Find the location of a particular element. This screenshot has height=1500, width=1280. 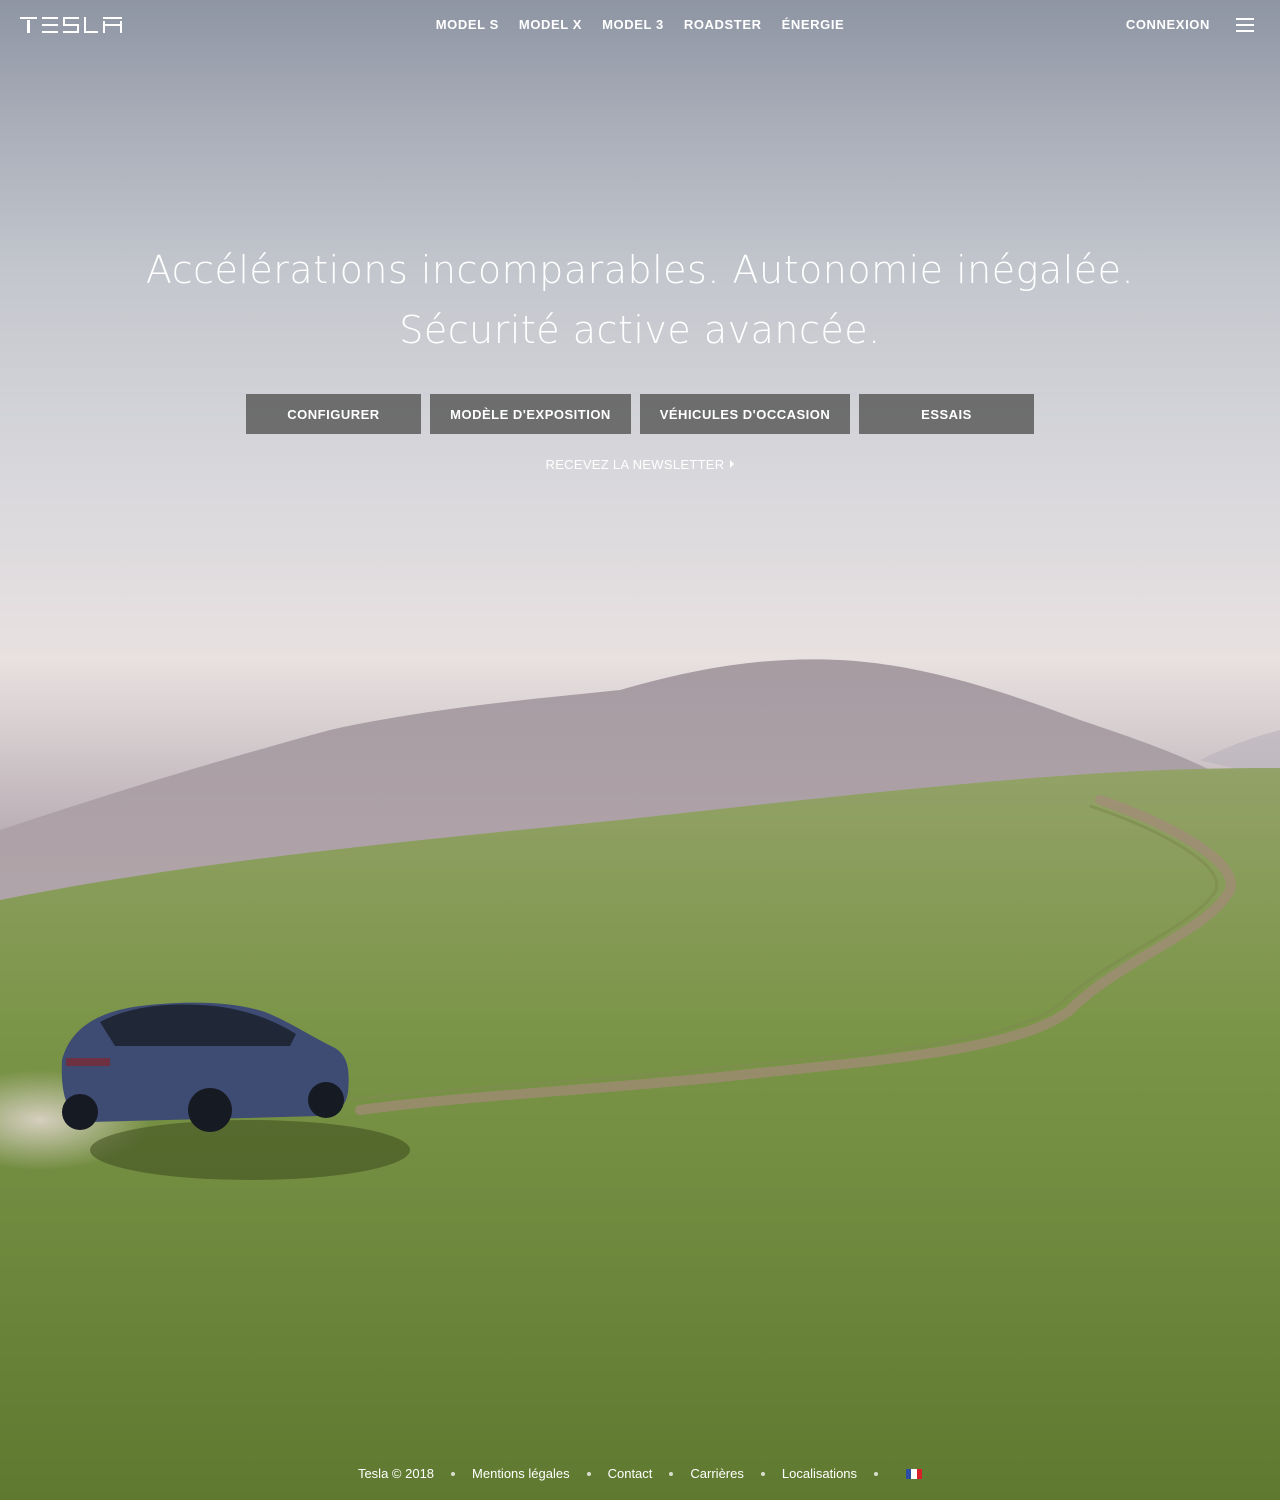

used-vehicles-button: VÉHICULES D'OCCASION is located at coordinates (745, 414).